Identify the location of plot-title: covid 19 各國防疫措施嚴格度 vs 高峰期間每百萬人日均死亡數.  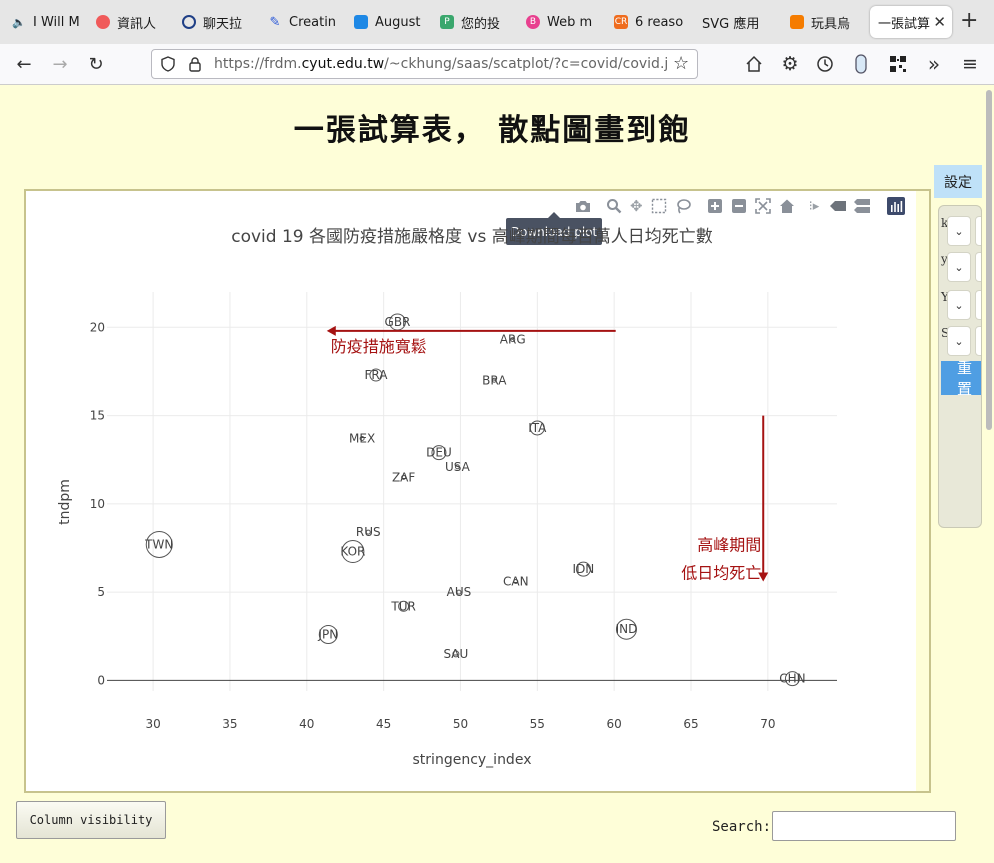
(472, 237).